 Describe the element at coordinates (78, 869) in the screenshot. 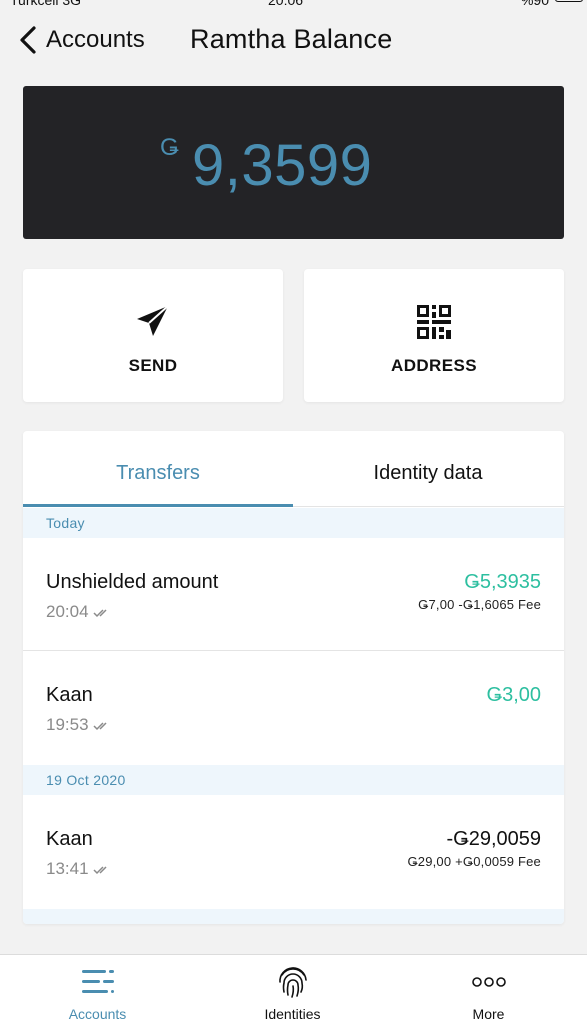

I see `transaction-time: 13:41` at that location.